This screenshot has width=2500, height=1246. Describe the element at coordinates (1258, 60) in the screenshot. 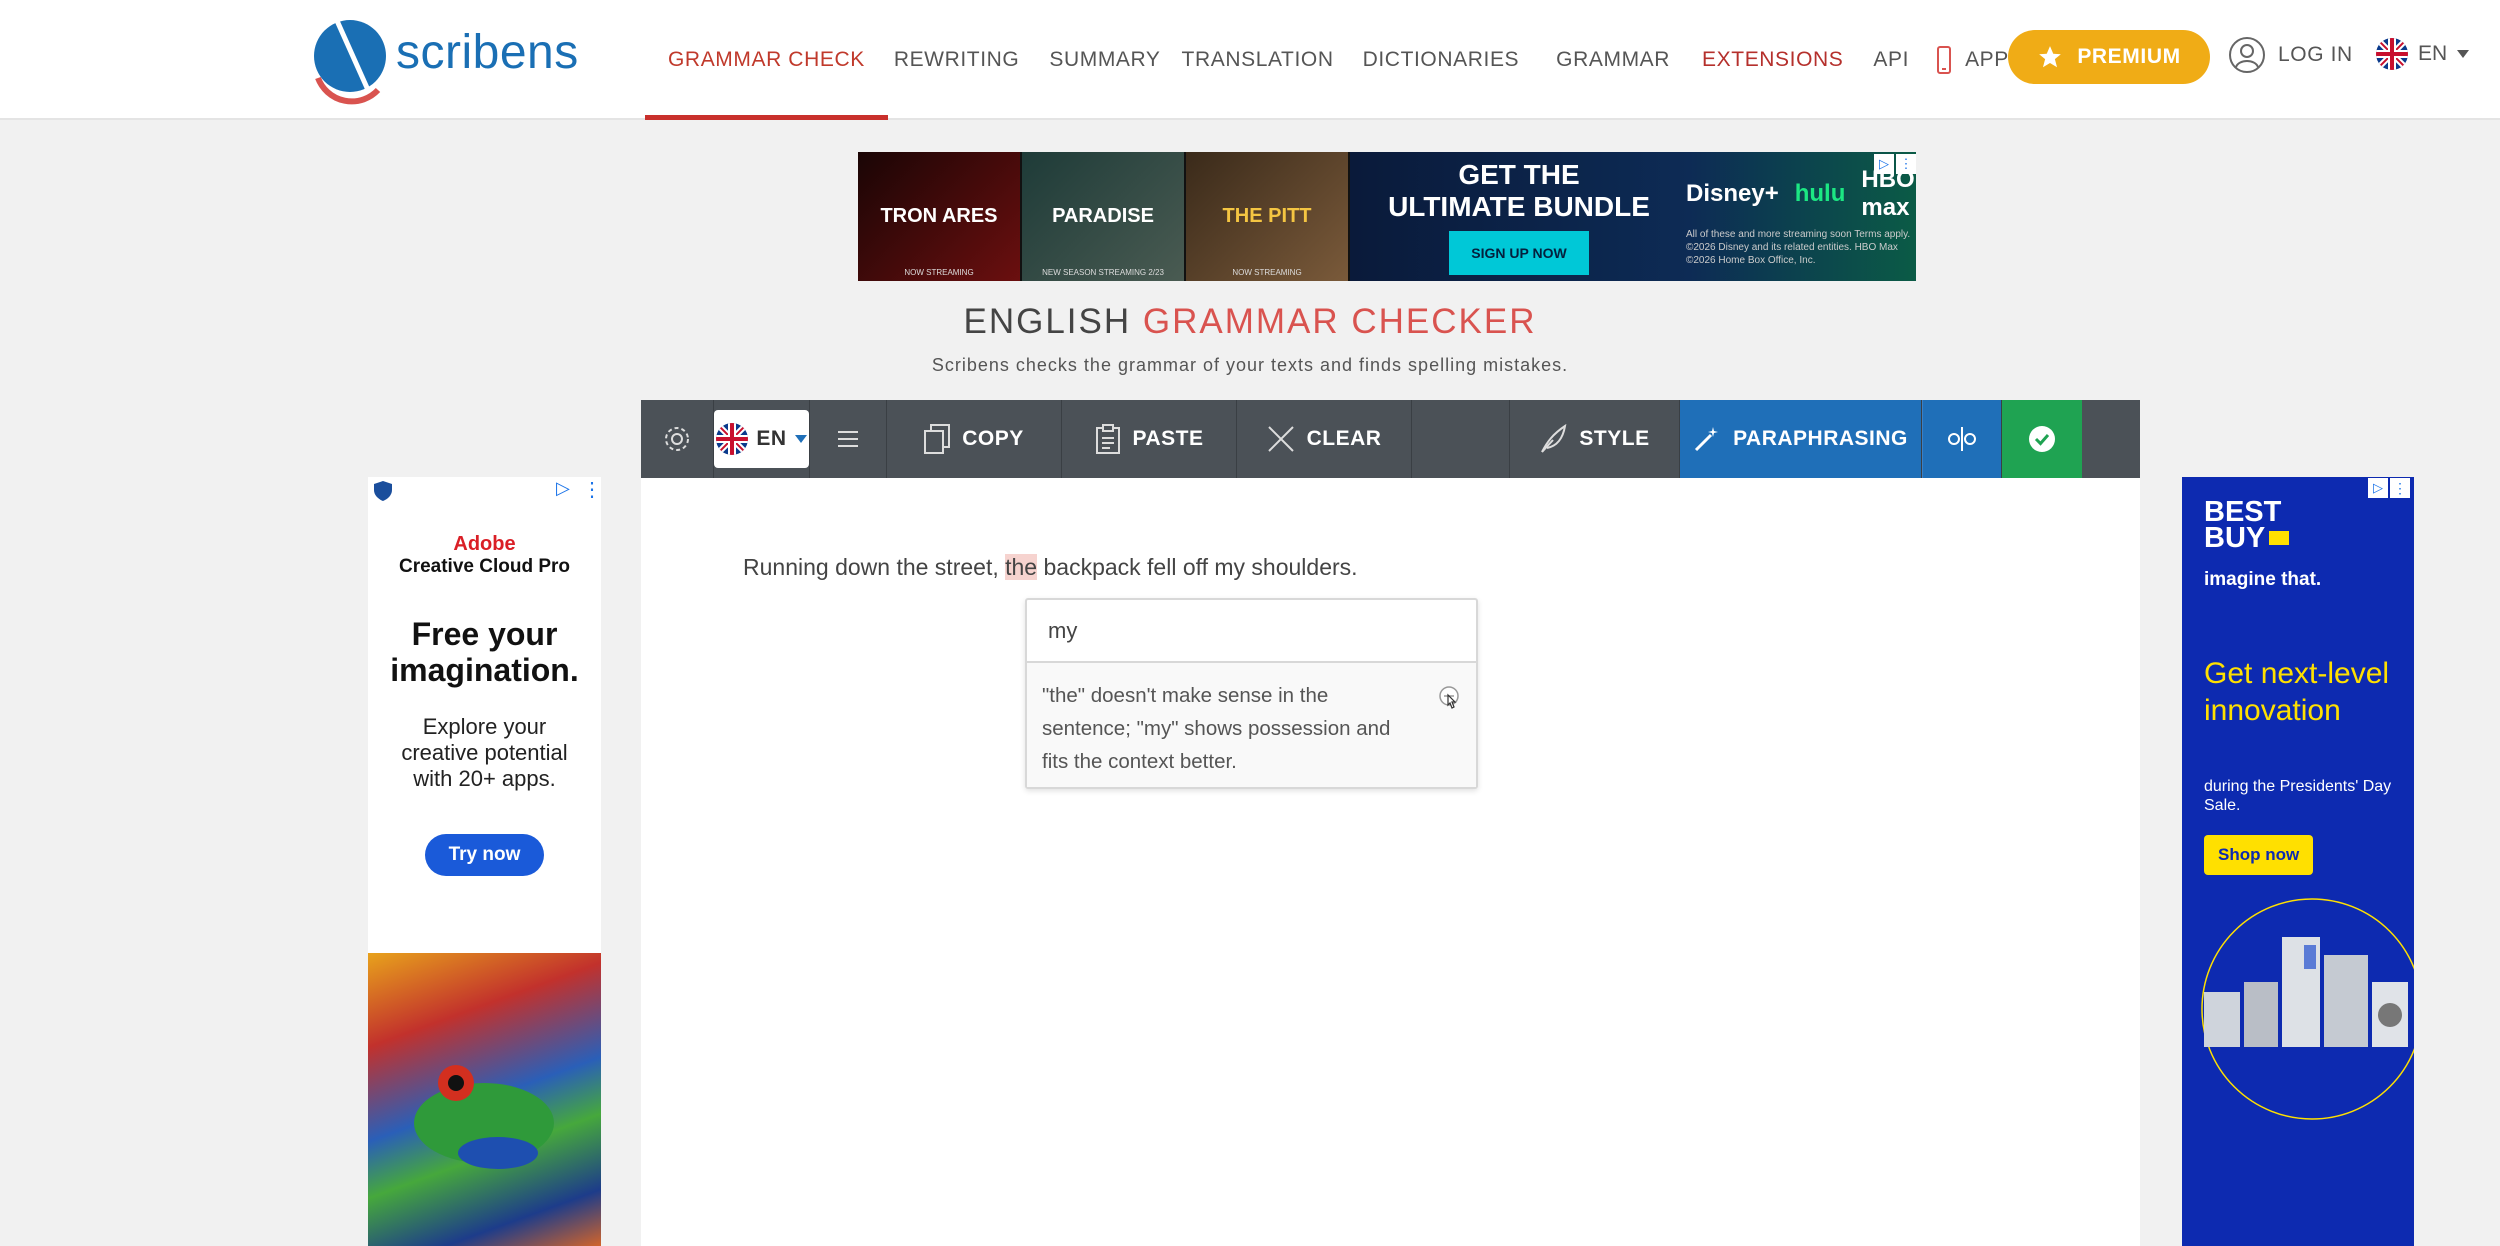

I see `nav-translation: TRANSLATION` at that location.